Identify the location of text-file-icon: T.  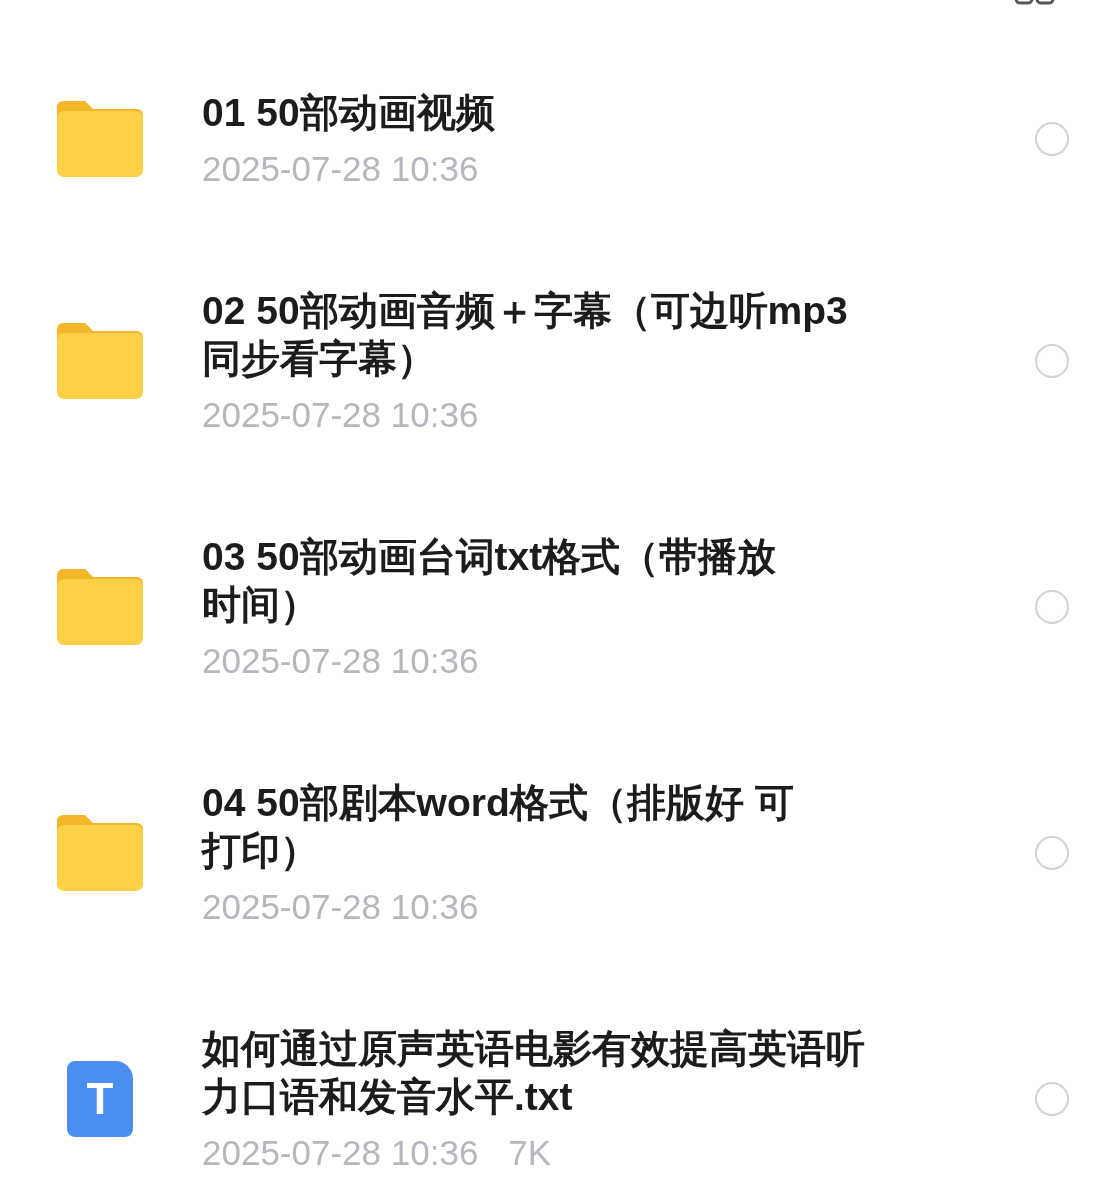
(100, 1099).